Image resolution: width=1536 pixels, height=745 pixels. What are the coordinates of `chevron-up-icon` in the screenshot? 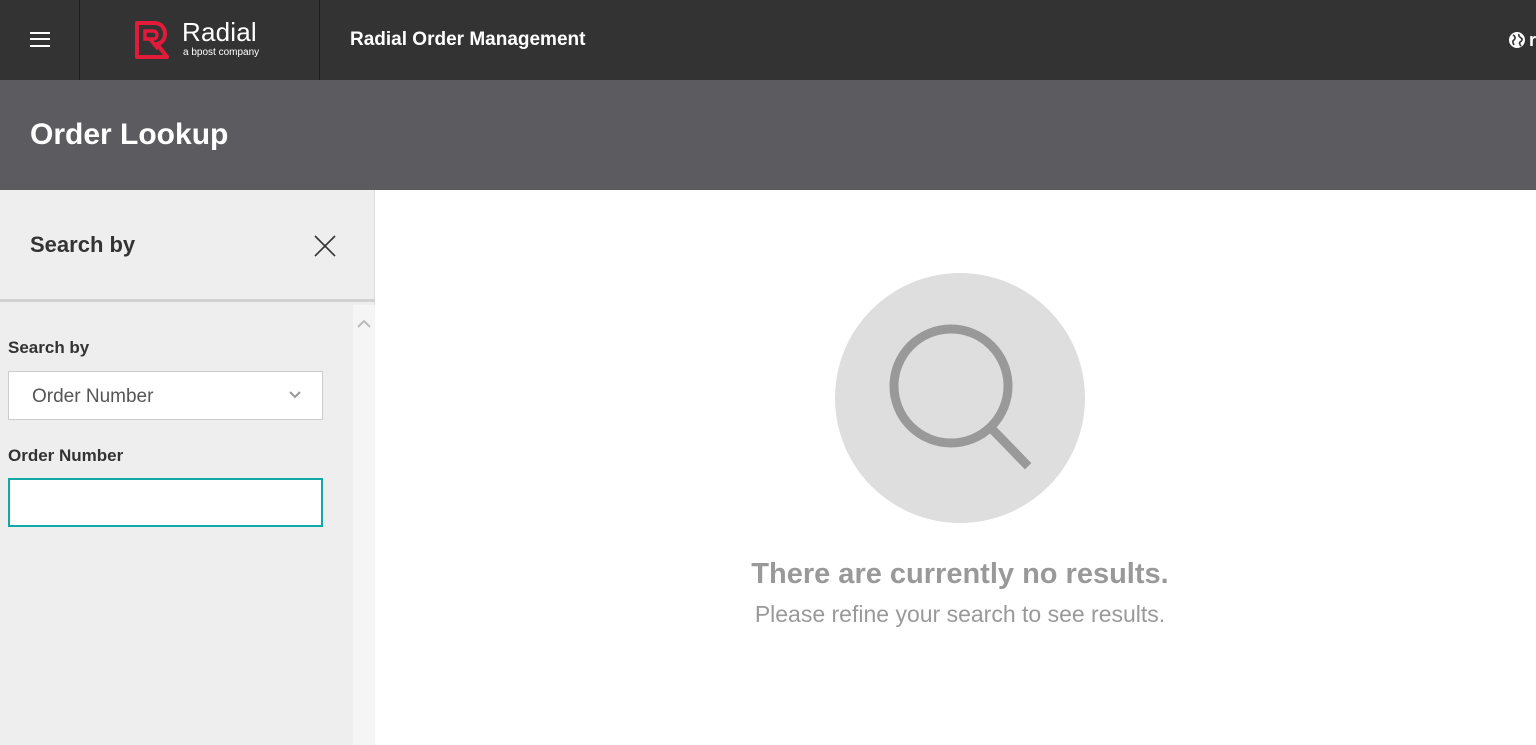 It's located at (364, 324).